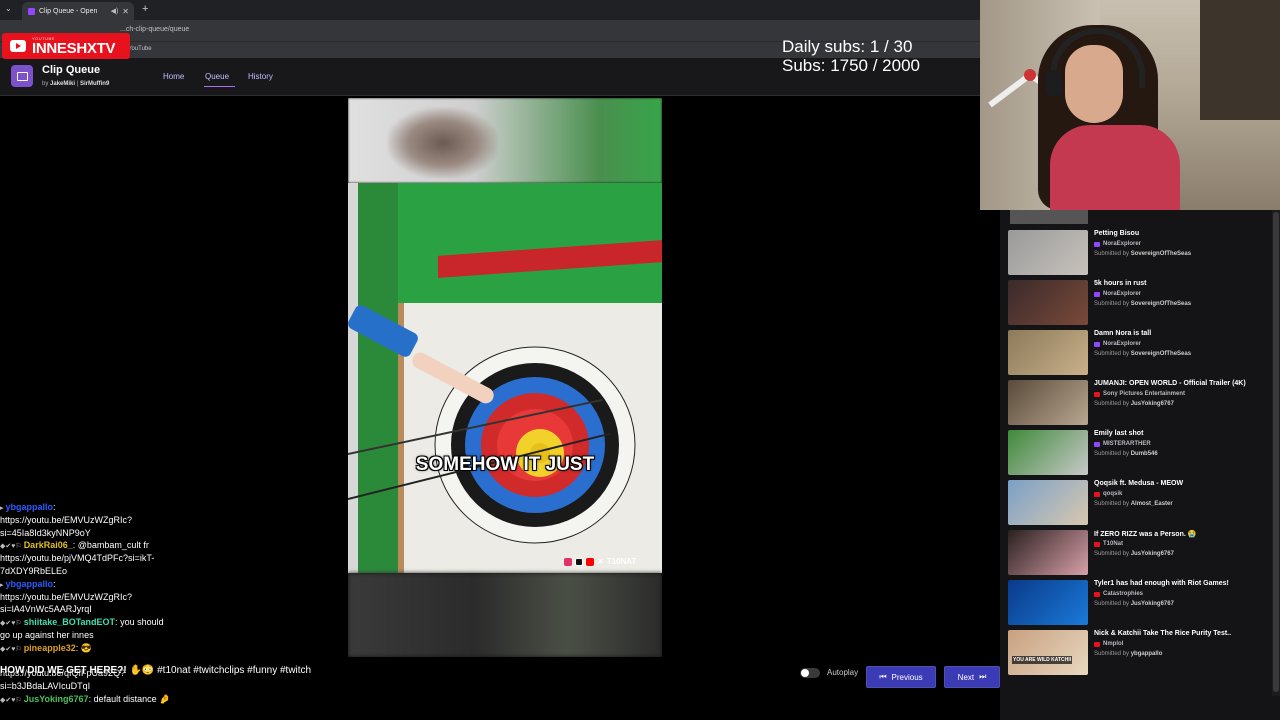 This screenshot has height=720, width=1280. Describe the element at coordinates (71, 70) in the screenshot. I see `app-title: Clip Queue` at that location.